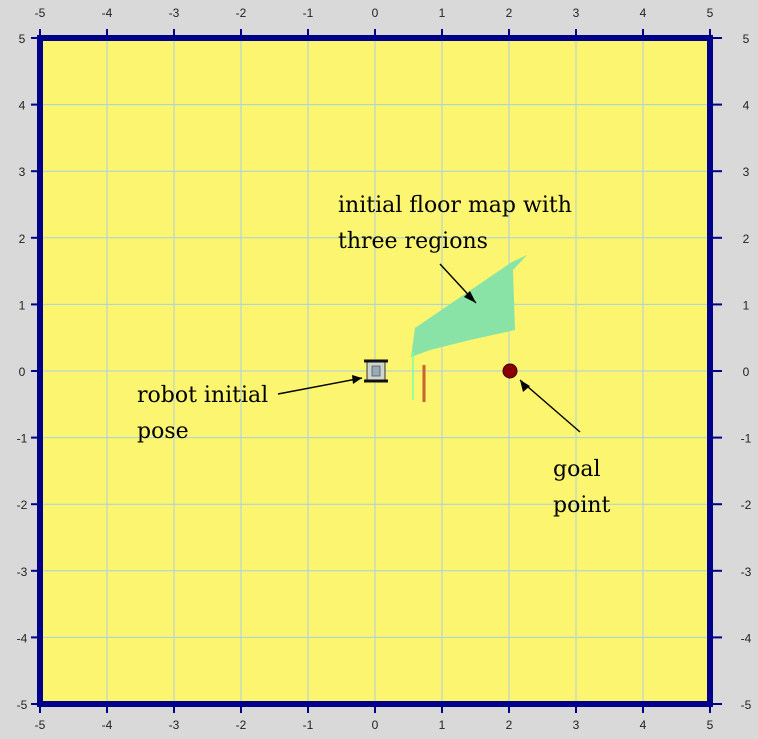 This screenshot has width=758, height=739. What do you see at coordinates (442, 725) in the screenshot?
I see `tick-label-bottom: 1` at bounding box center [442, 725].